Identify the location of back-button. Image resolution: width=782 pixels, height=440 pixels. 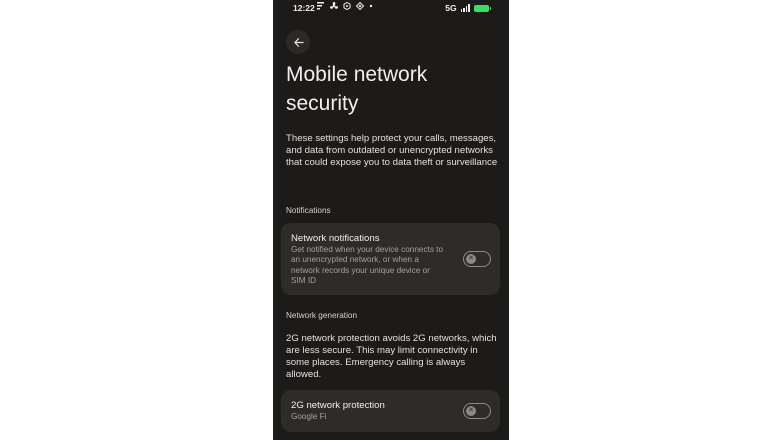
(298, 42).